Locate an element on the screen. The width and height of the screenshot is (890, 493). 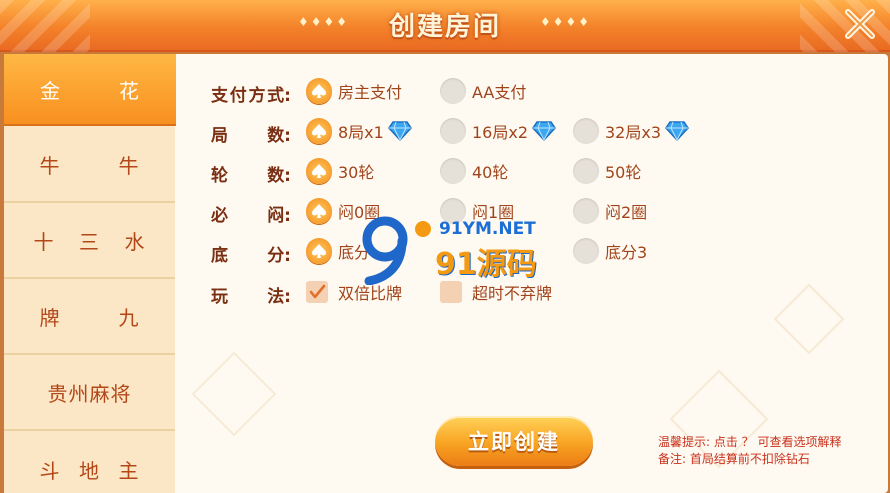
create-room-button: 立即创建 is located at coordinates (514, 441).